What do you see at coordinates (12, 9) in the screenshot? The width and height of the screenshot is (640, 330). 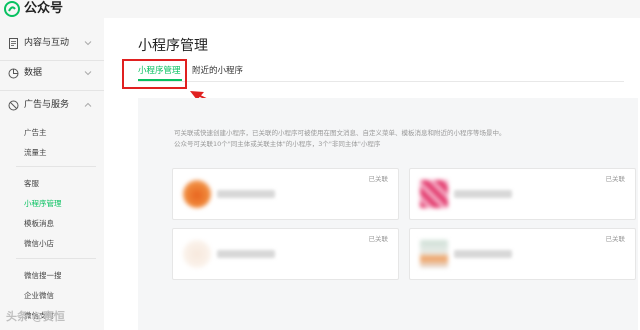 I see `wechat-official-logo-icon` at bounding box center [12, 9].